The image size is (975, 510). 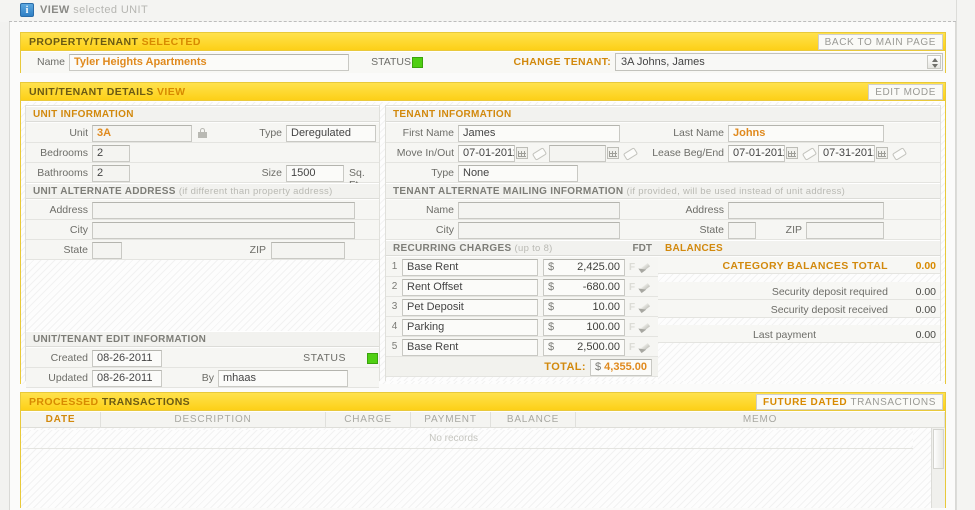 I want to click on future-dated-transactions-button: FUTURE DATED TRANSACTIONS, so click(x=849, y=402).